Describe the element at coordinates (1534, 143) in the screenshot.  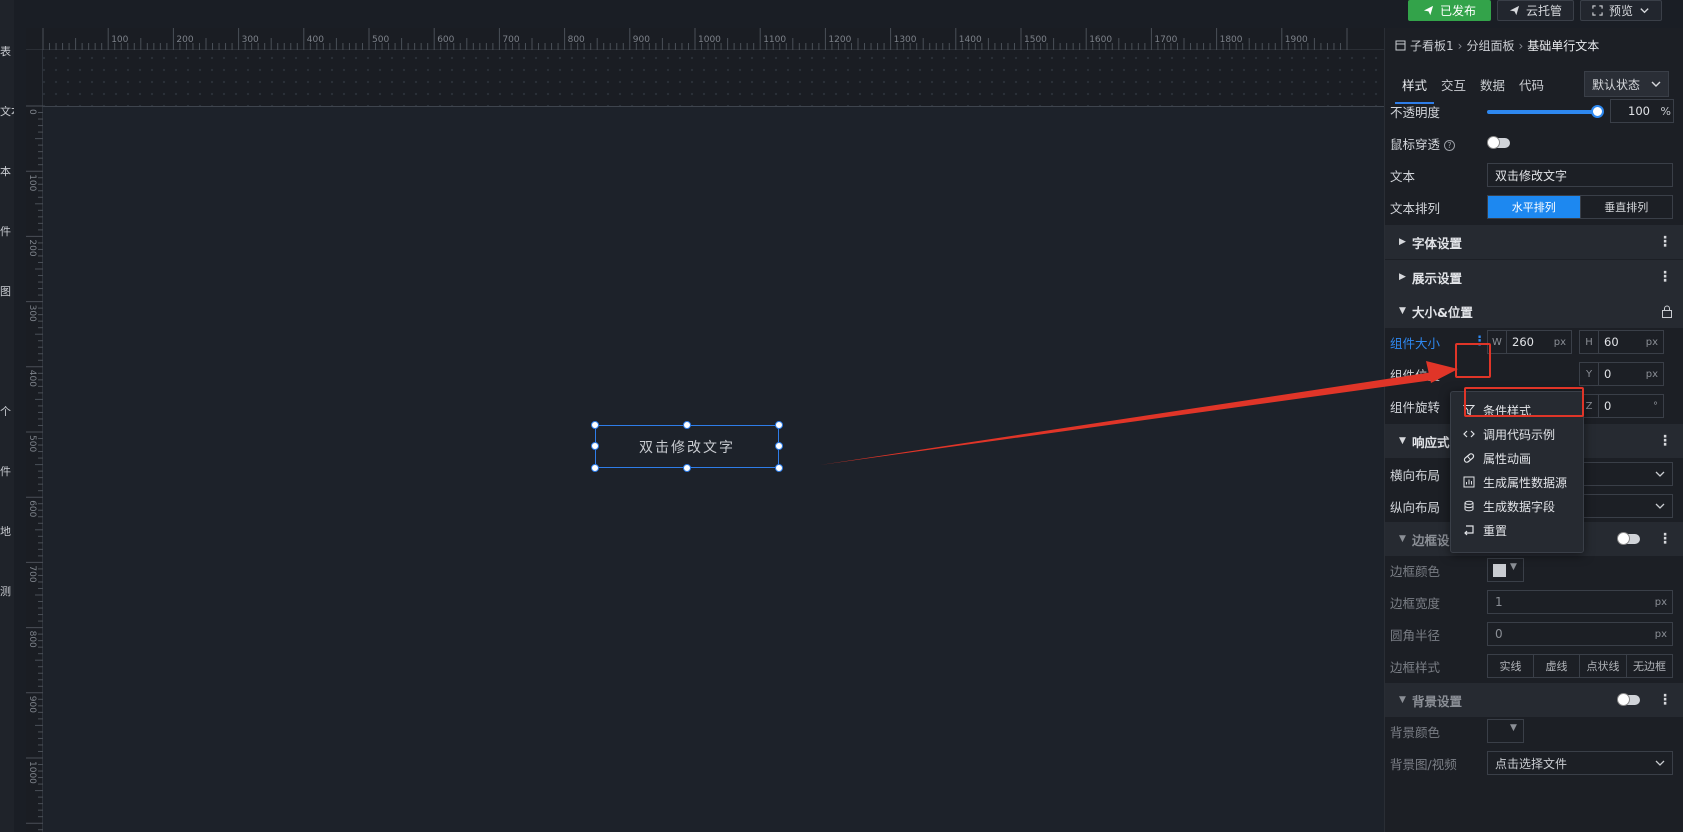
I see `mouse-through-row: 鼠标穿透 ?` at that location.